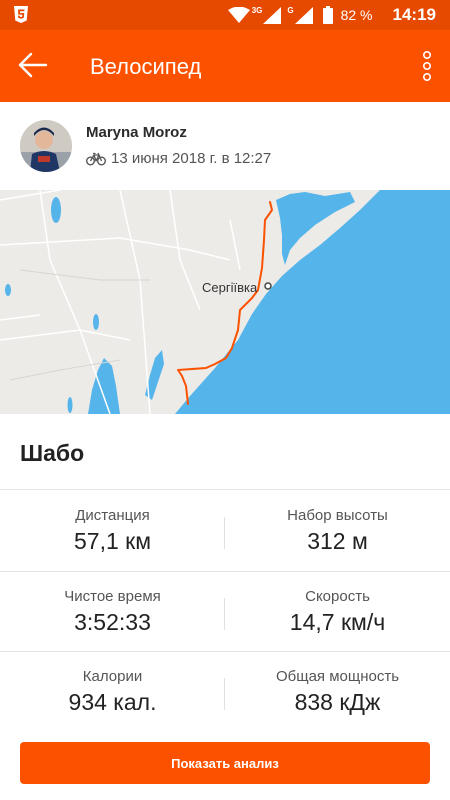 The width and height of the screenshot is (450, 800). What do you see at coordinates (327, 15) in the screenshot?
I see `battery-icon` at bounding box center [327, 15].